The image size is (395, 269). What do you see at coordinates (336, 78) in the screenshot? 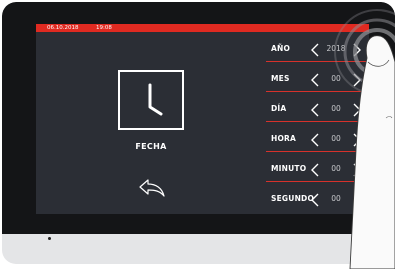
I see `month-value: 00` at bounding box center [336, 78].